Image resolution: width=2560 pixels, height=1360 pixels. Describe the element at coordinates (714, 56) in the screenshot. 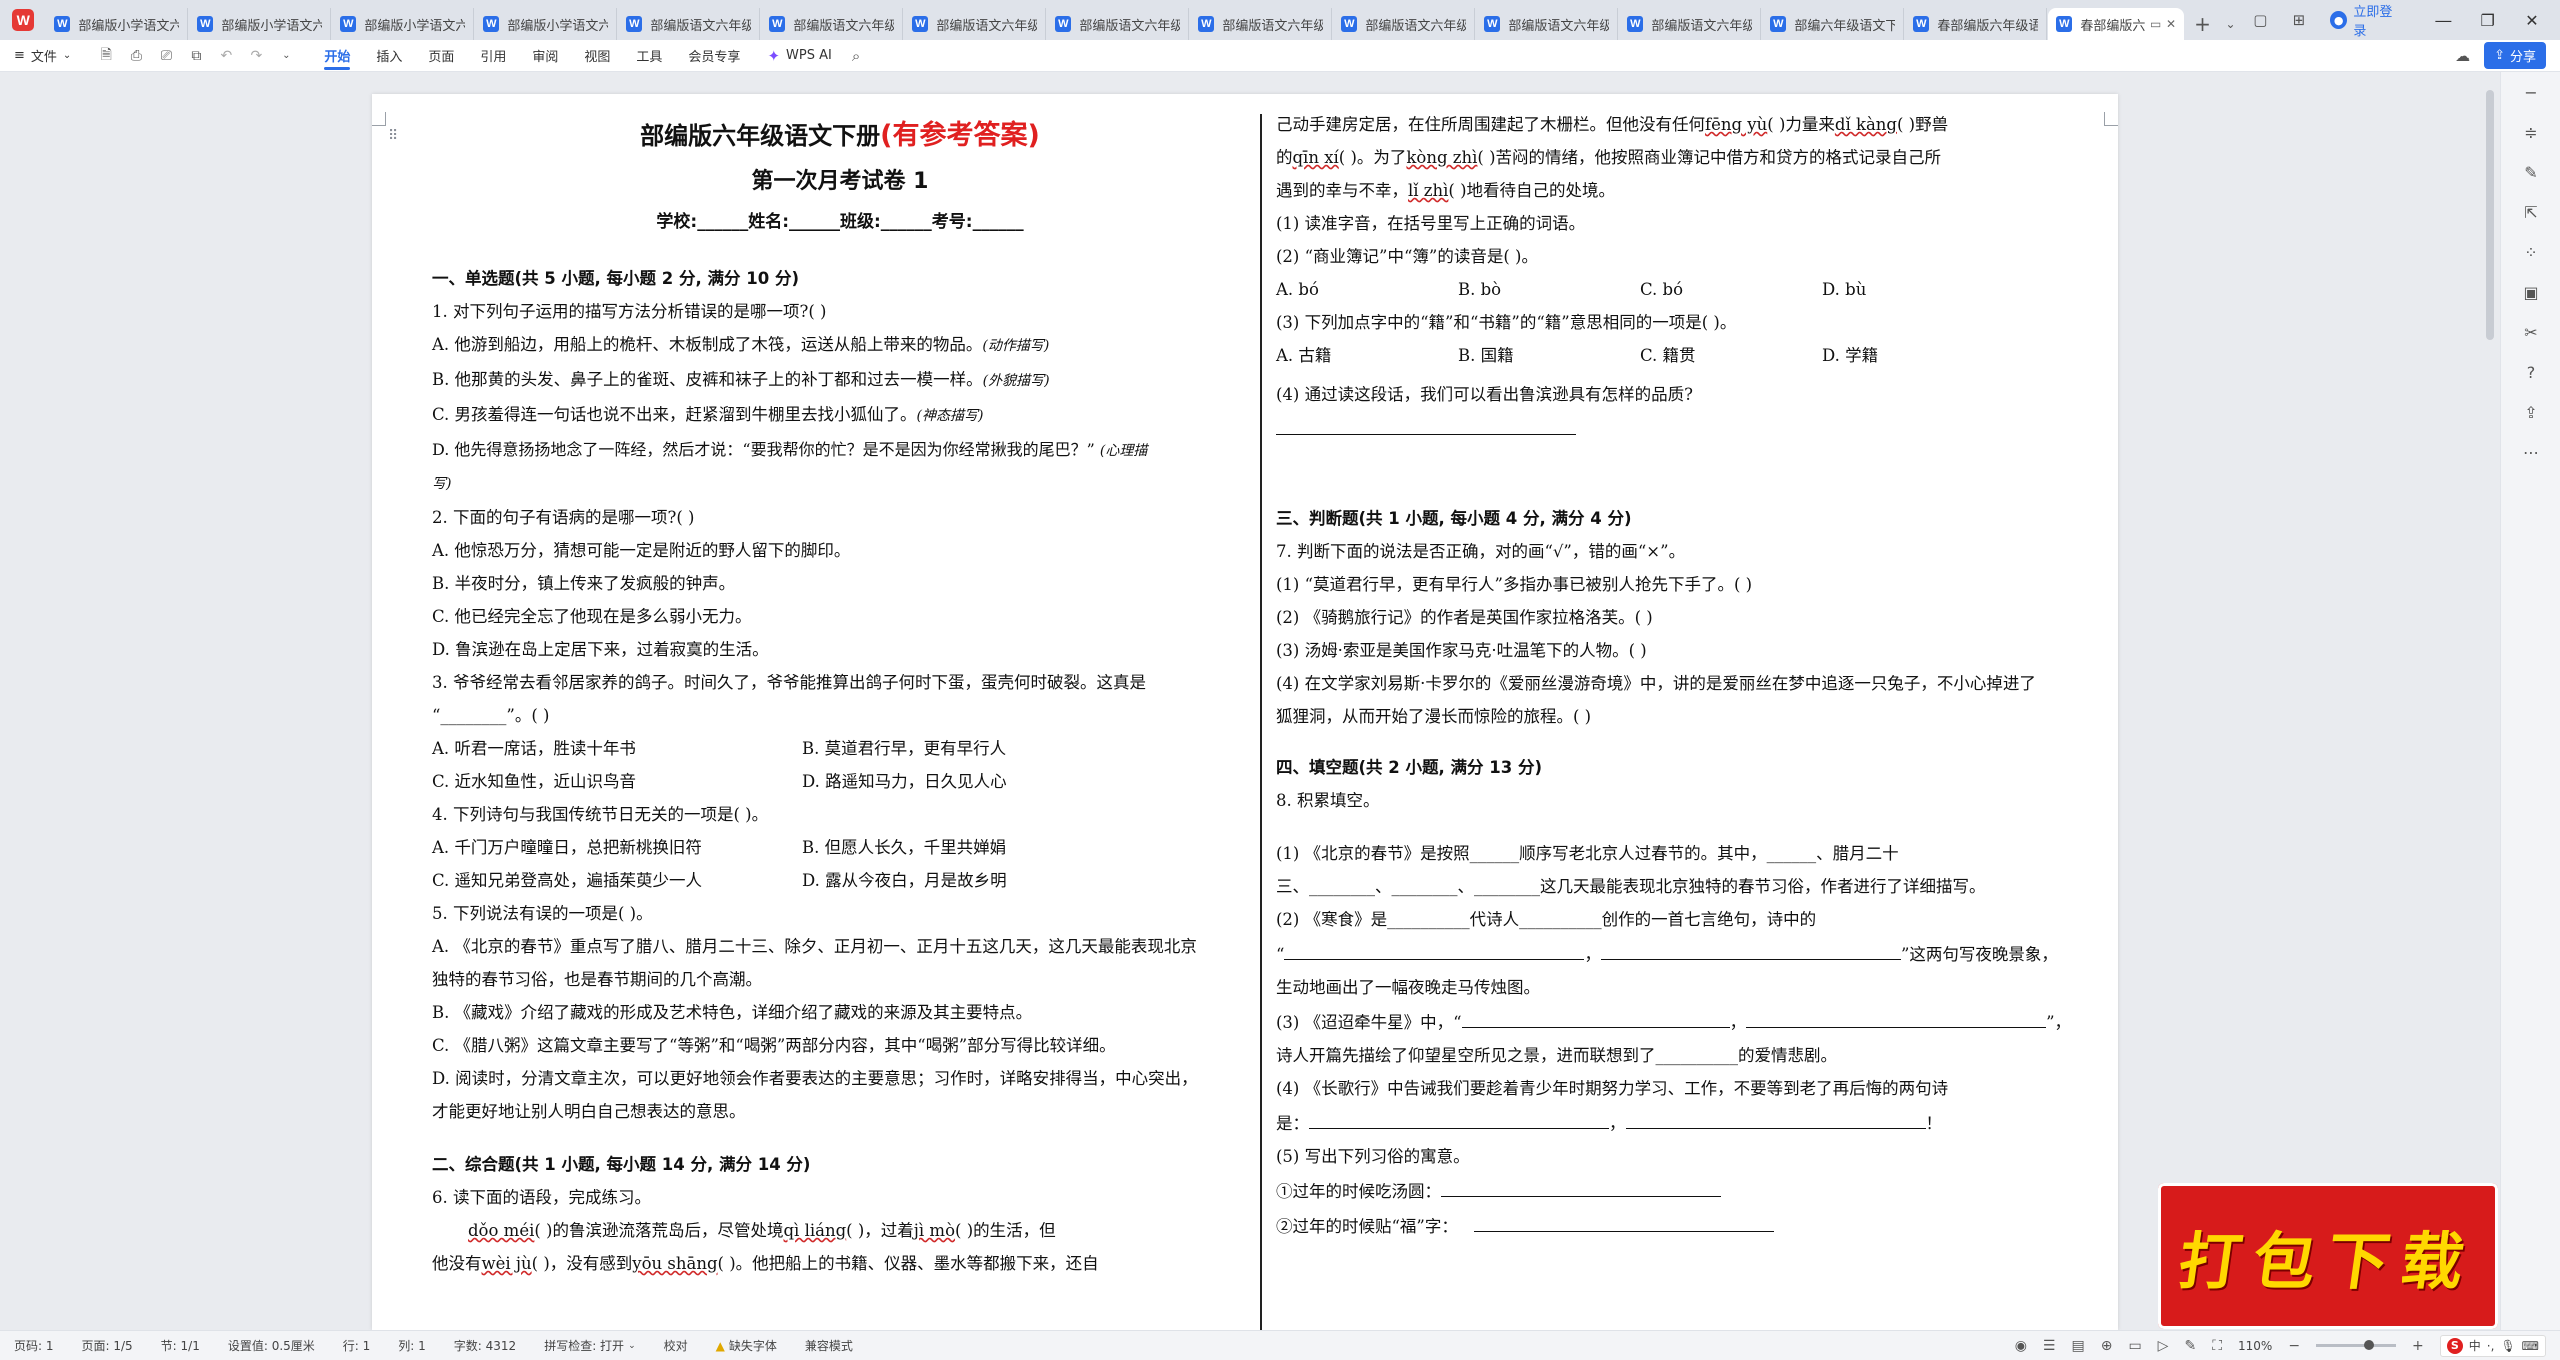

I see `ribbon-tab: 会员专享` at that location.